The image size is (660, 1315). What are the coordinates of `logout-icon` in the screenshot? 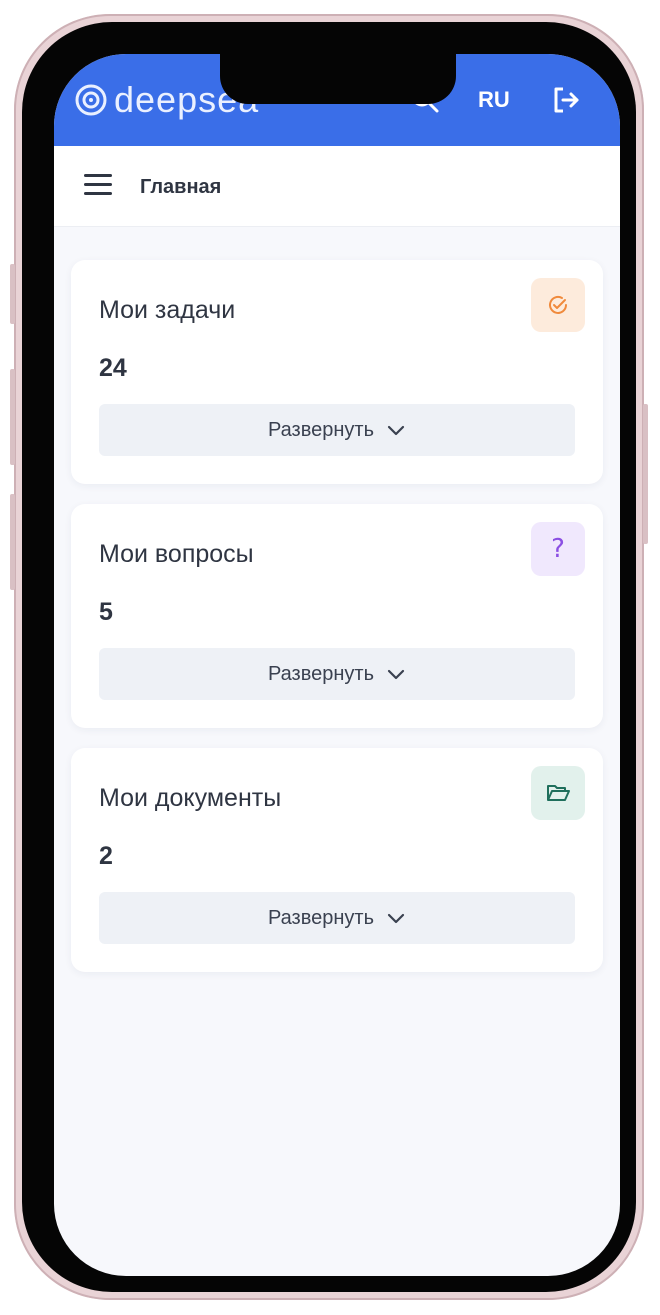 It's located at (566, 100).